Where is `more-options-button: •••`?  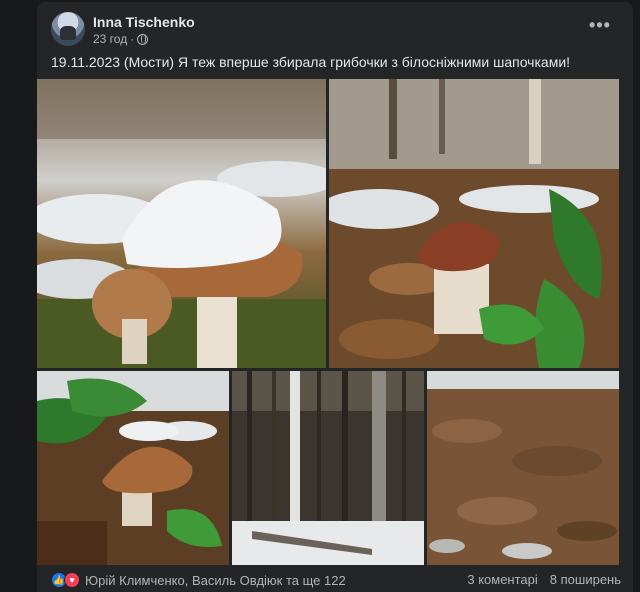
more-options-button: ••• is located at coordinates (600, 27).